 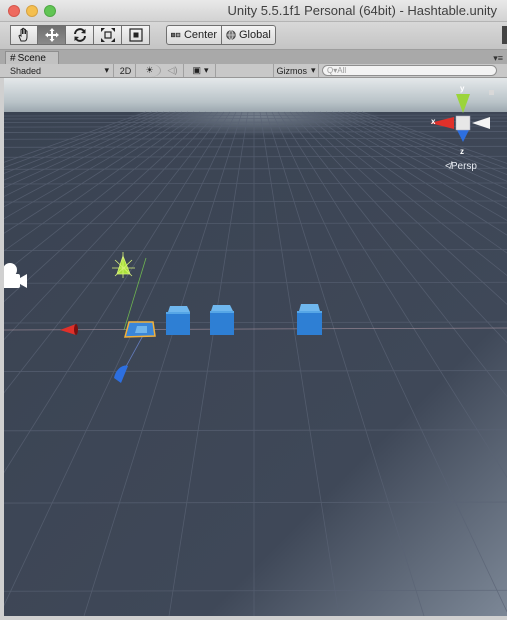 What do you see at coordinates (14, 11) in the screenshot?
I see `close-window-button` at bounding box center [14, 11].